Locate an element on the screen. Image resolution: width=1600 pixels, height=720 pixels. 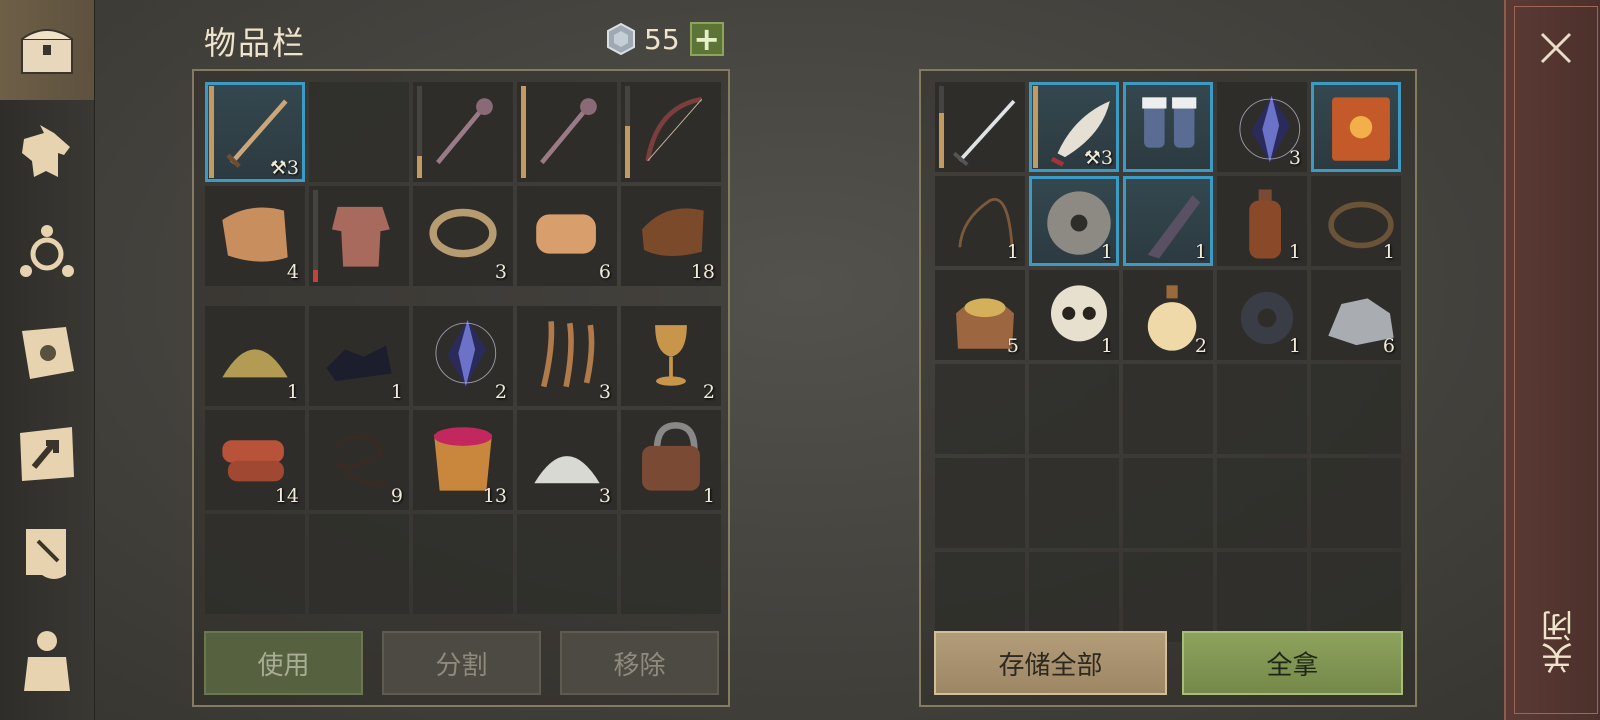
currency-display: 55 + is located at coordinates (664, 39).